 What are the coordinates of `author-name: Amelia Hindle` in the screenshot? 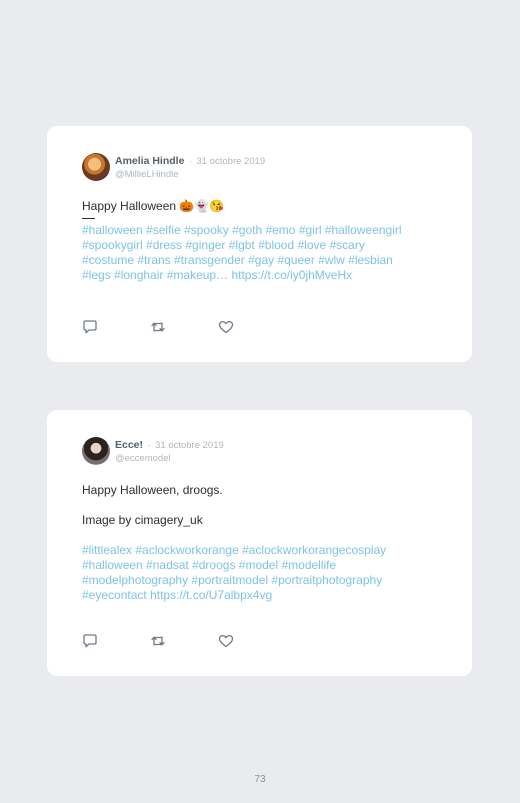 It's located at (149, 161).